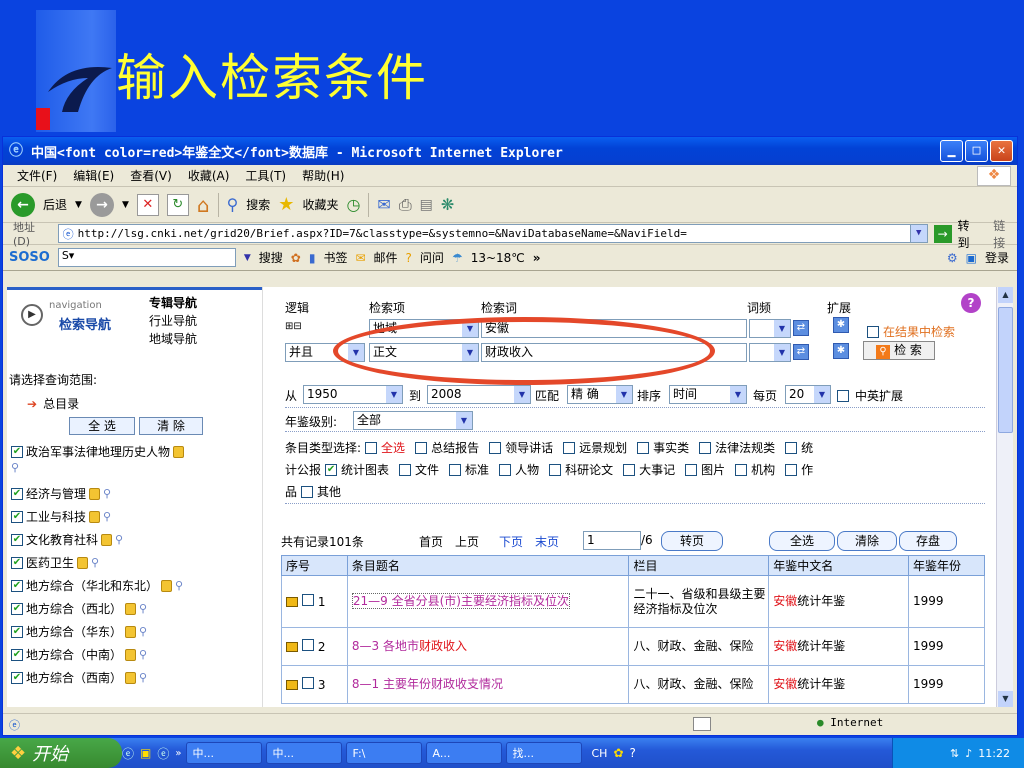 Image resolution: width=1024 pixels, height=768 pixels. What do you see at coordinates (873, 331) in the screenshot?
I see `in-results-checkbox` at bounding box center [873, 331].